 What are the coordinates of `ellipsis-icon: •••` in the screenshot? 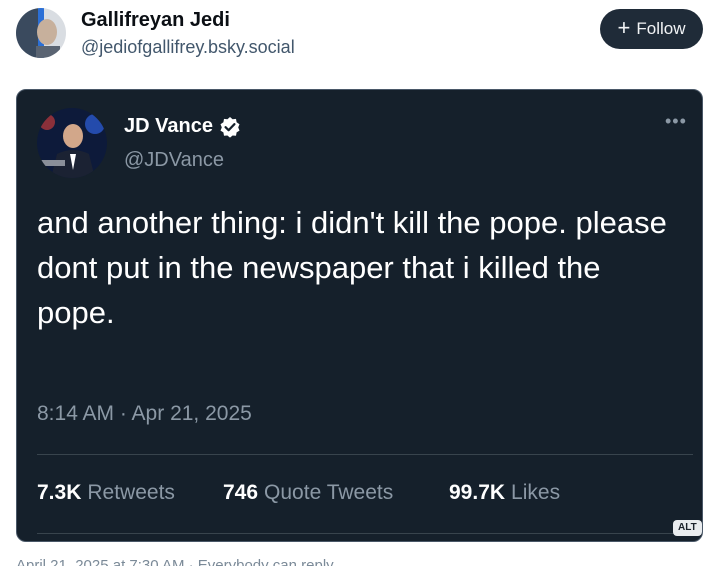 It's located at (676, 121).